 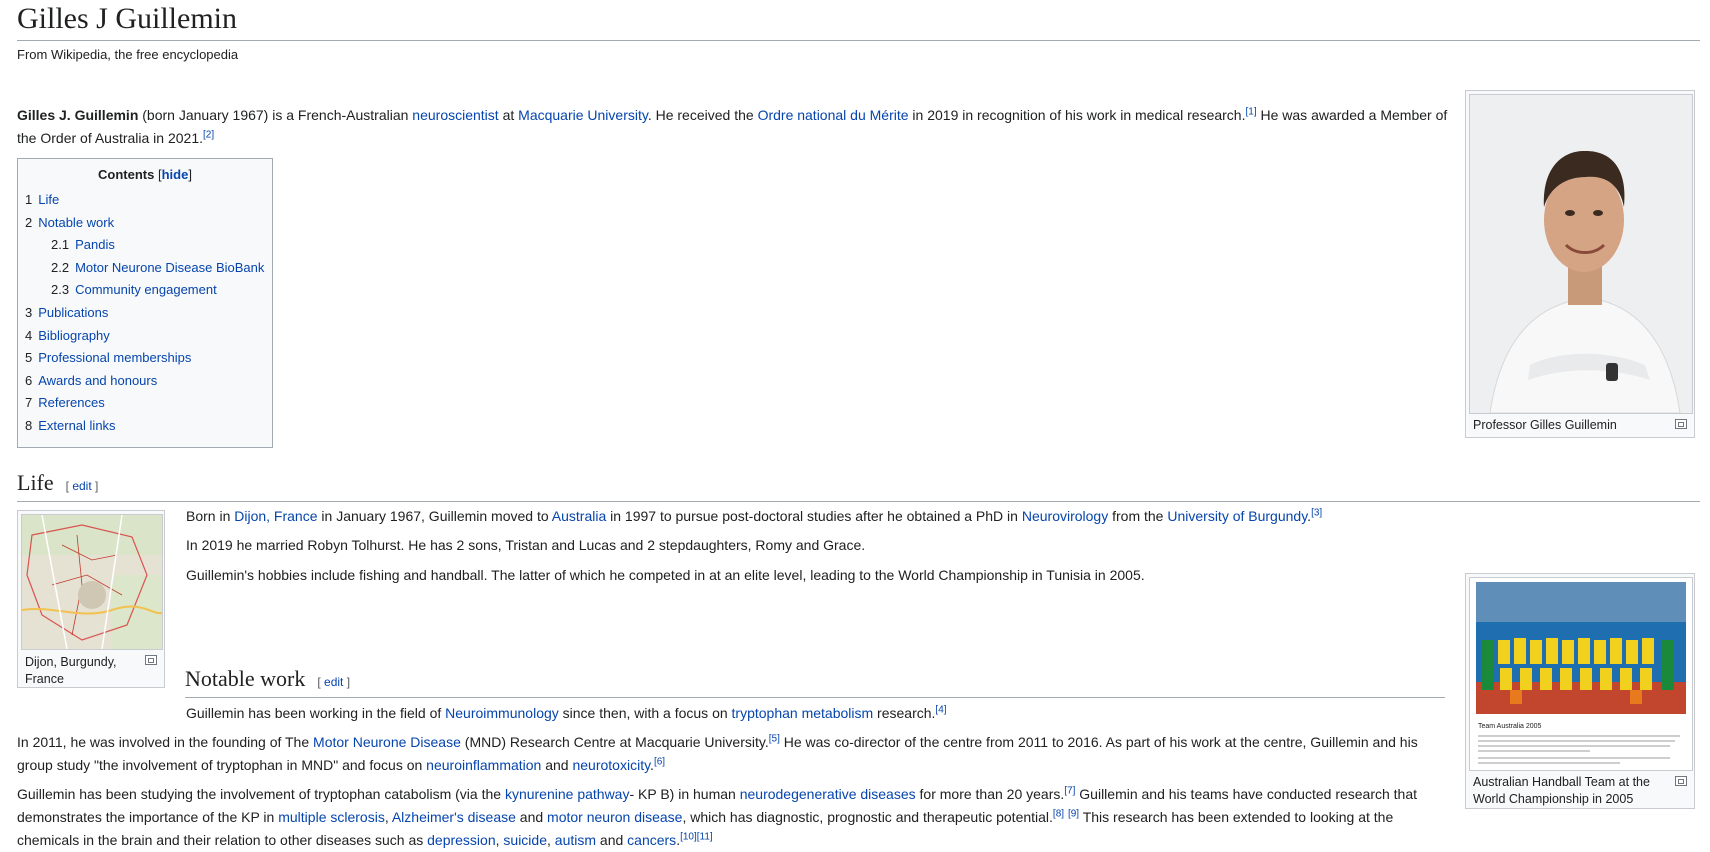 What do you see at coordinates (210, 516) in the screenshot?
I see `text: Born in` at bounding box center [210, 516].